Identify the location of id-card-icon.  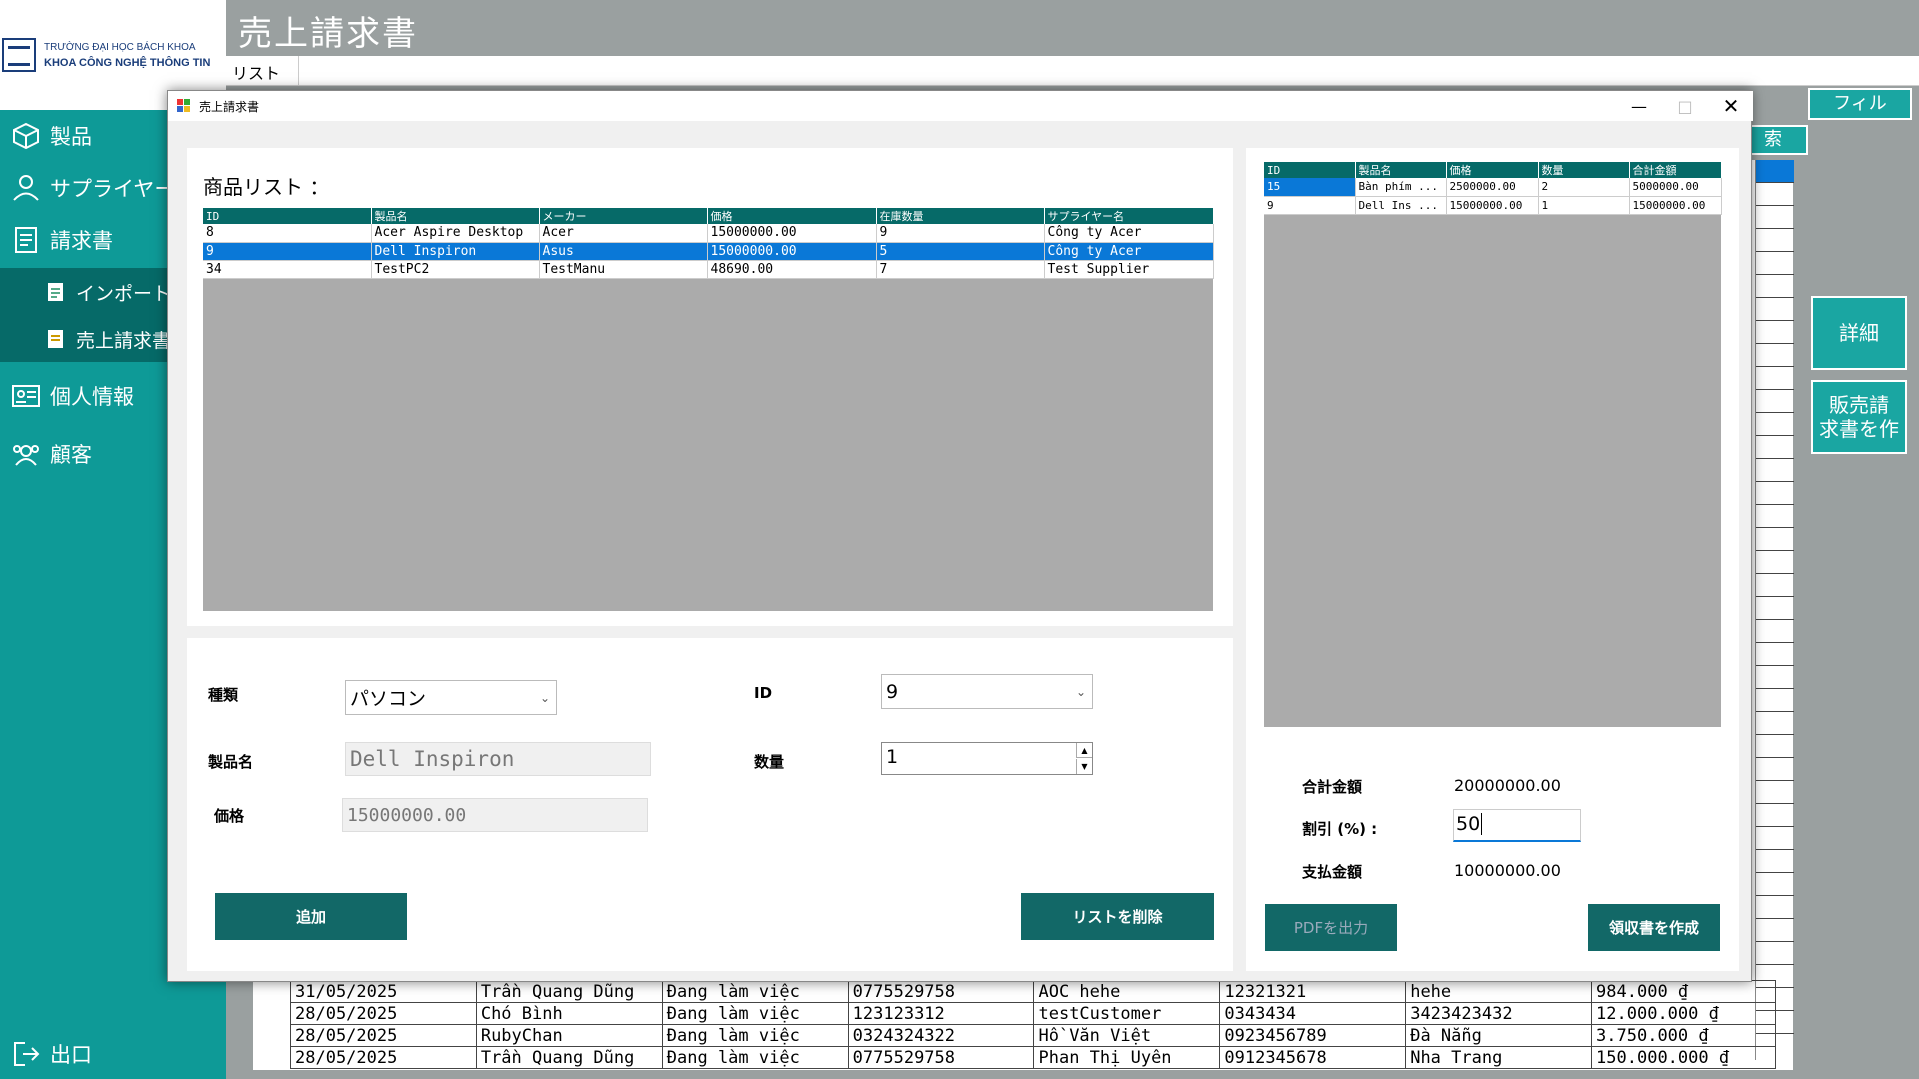
(26, 396).